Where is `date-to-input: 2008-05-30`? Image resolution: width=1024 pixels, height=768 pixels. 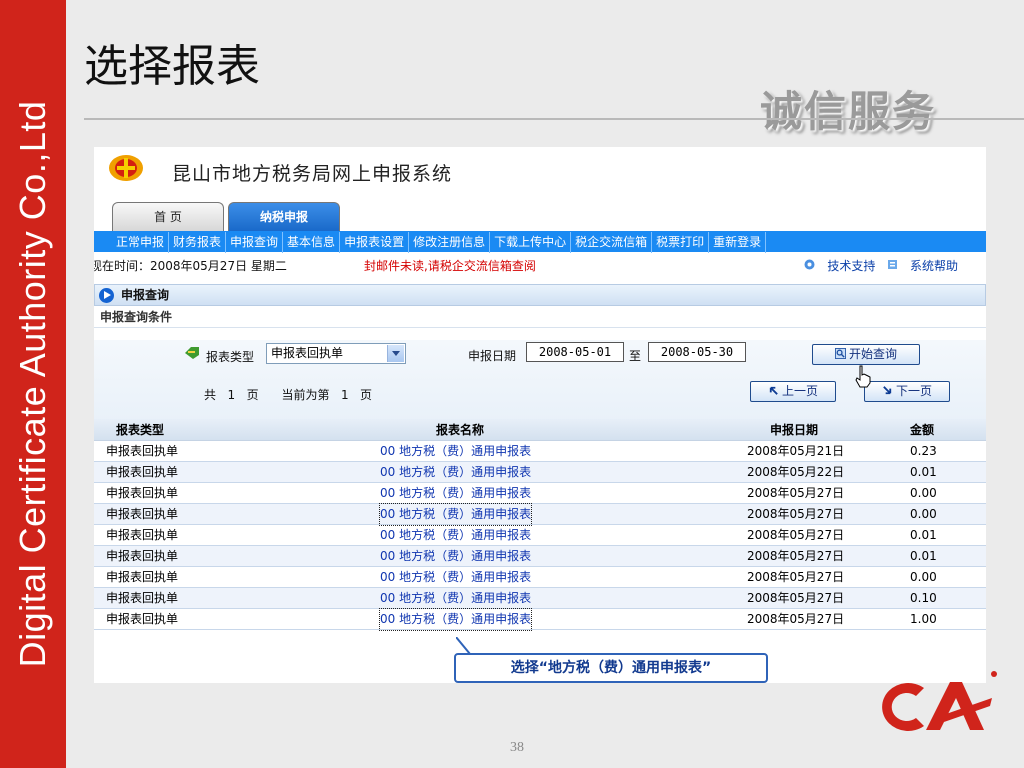 date-to-input: 2008-05-30 is located at coordinates (697, 352).